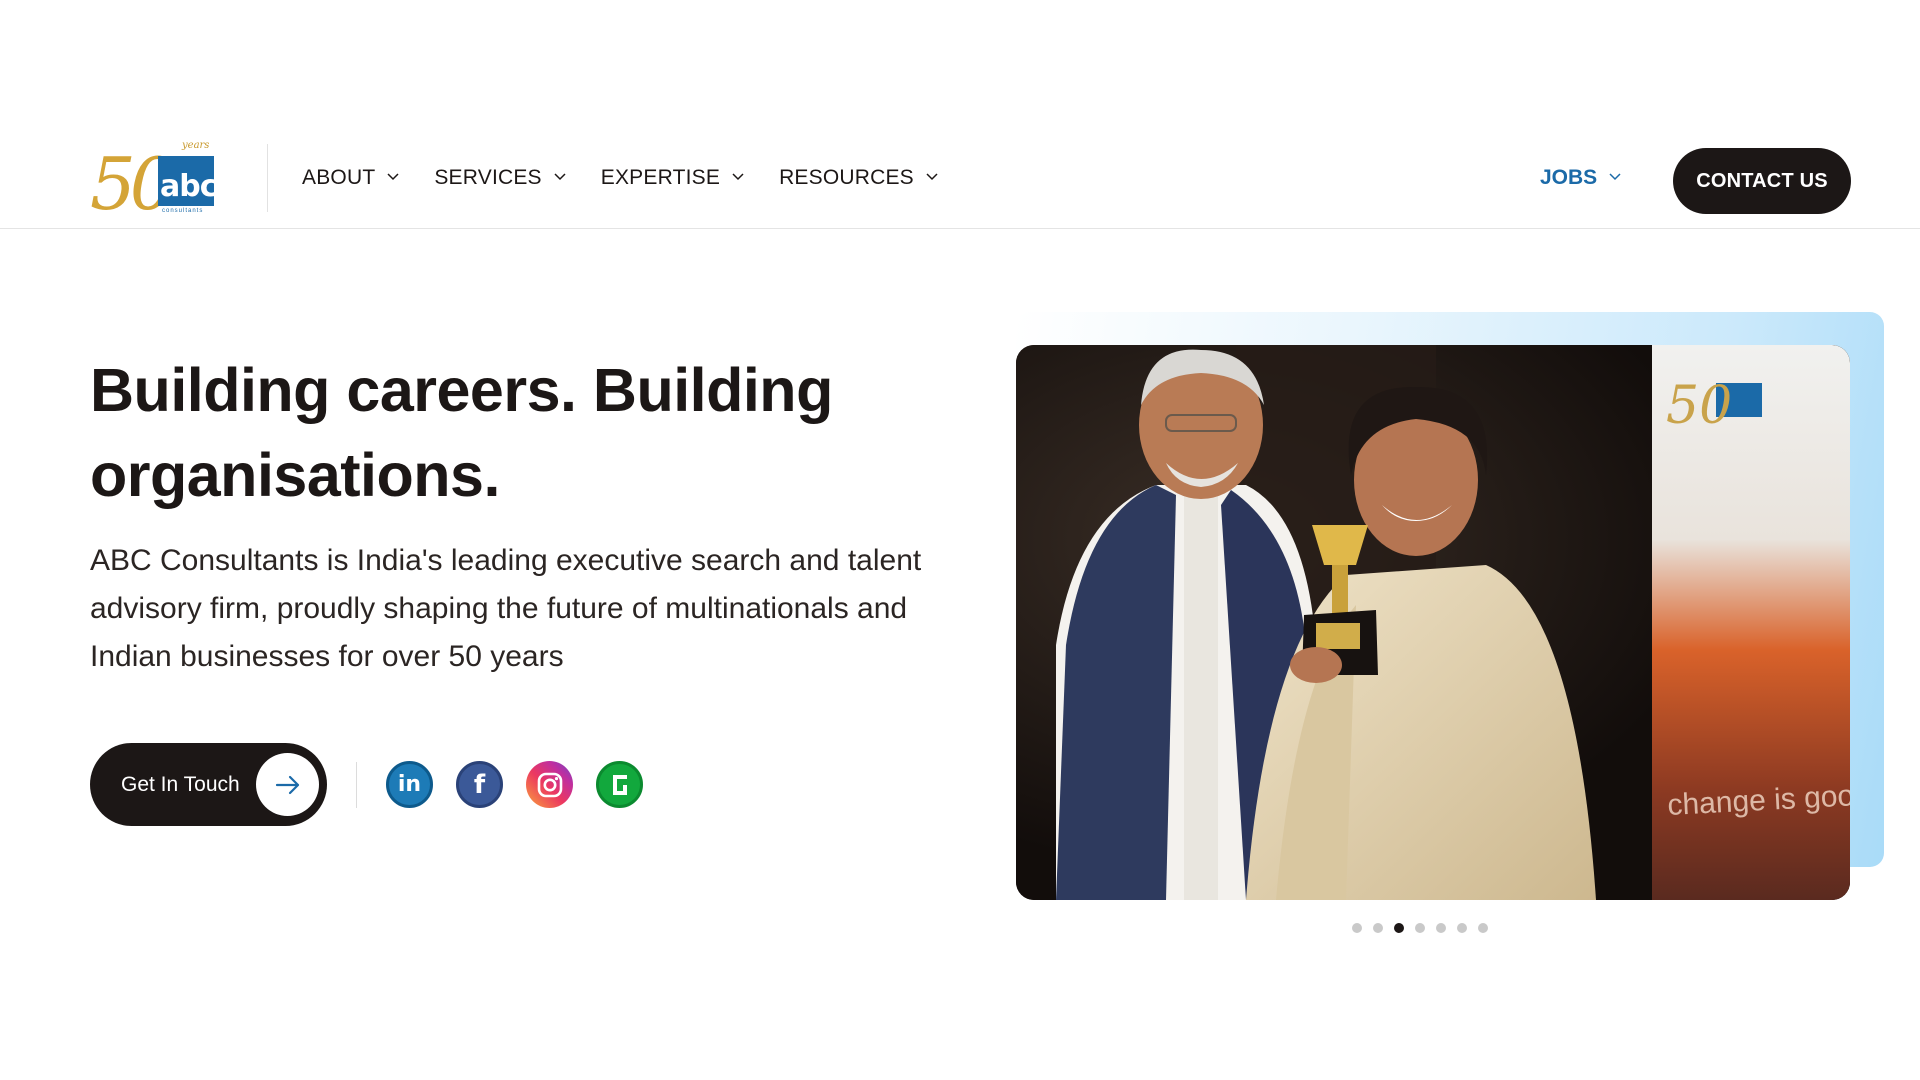  I want to click on svg-text: 50, so click(1699, 406).